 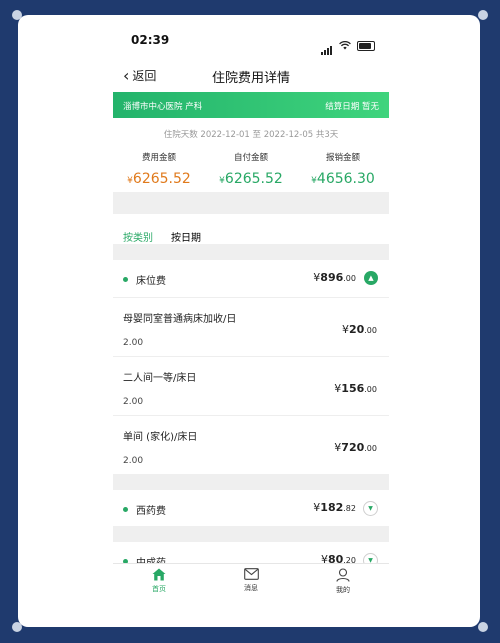 I want to click on self-pay-amount: 自付金额 ¥6265.52, so click(x=251, y=169).